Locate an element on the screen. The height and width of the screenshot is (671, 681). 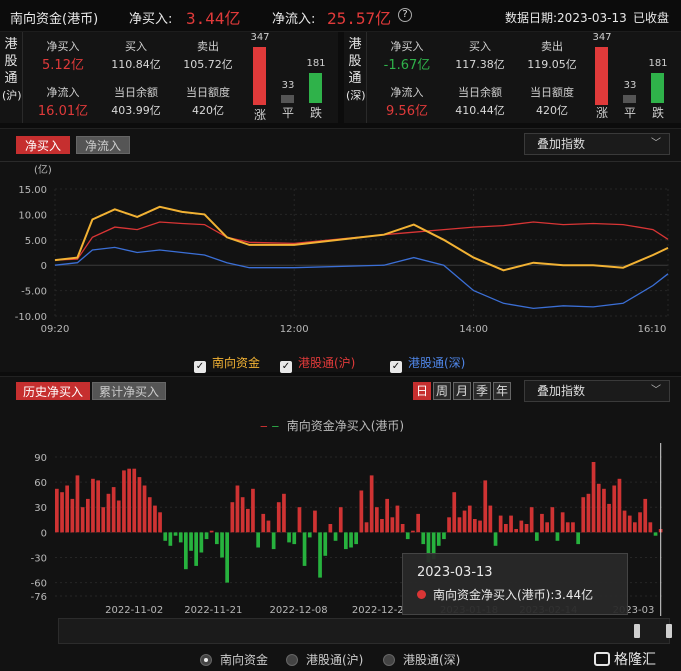
sh-up-label: 涨 is located at coordinates (259, 115).